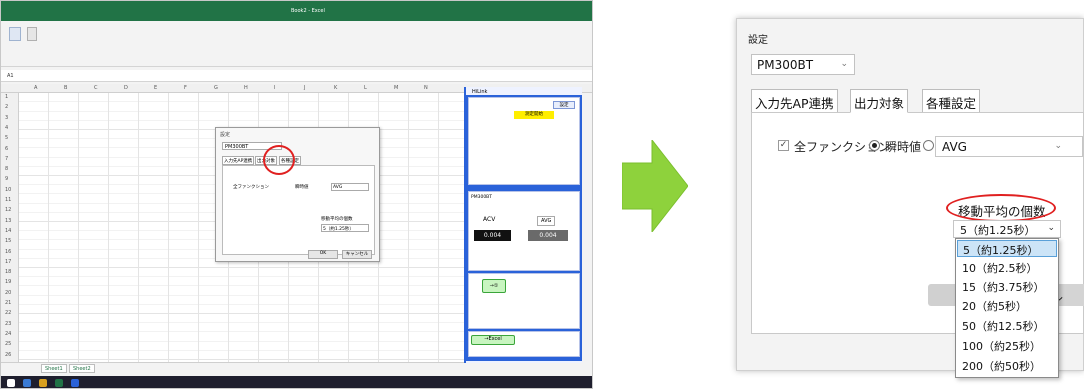 This screenshot has height=389, width=1084. Describe the element at coordinates (35, 88) in the screenshot. I see `column-header: A` at that location.